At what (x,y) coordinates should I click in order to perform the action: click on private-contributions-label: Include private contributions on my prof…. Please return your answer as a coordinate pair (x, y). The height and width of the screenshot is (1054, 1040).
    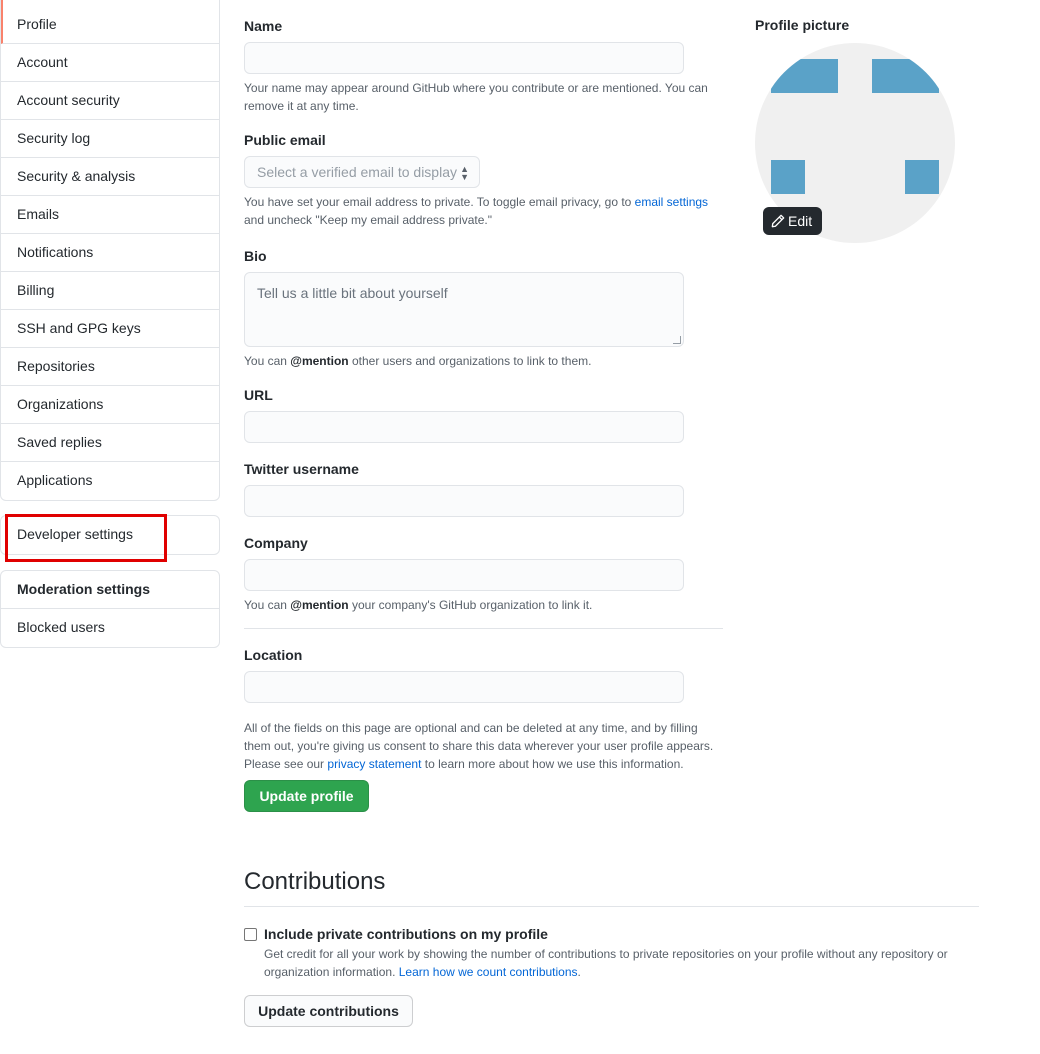
    Looking at the image, I should click on (406, 934).